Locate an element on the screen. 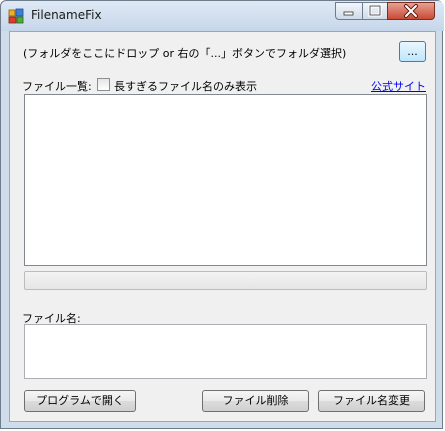 The image size is (445, 431). file-list-label: ファイル一覧: is located at coordinates (57, 86).